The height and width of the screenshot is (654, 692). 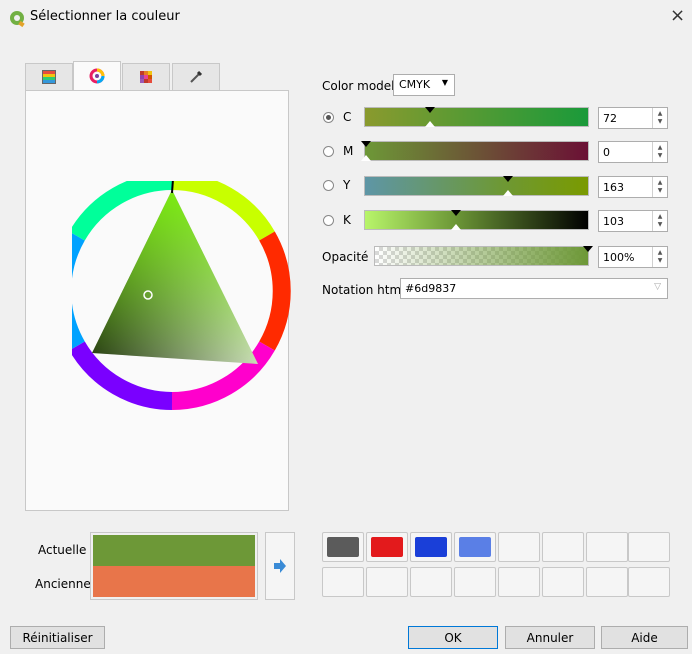 What do you see at coordinates (534, 288) in the screenshot?
I see `html-notation-input: #6d9837 ▽` at bounding box center [534, 288].